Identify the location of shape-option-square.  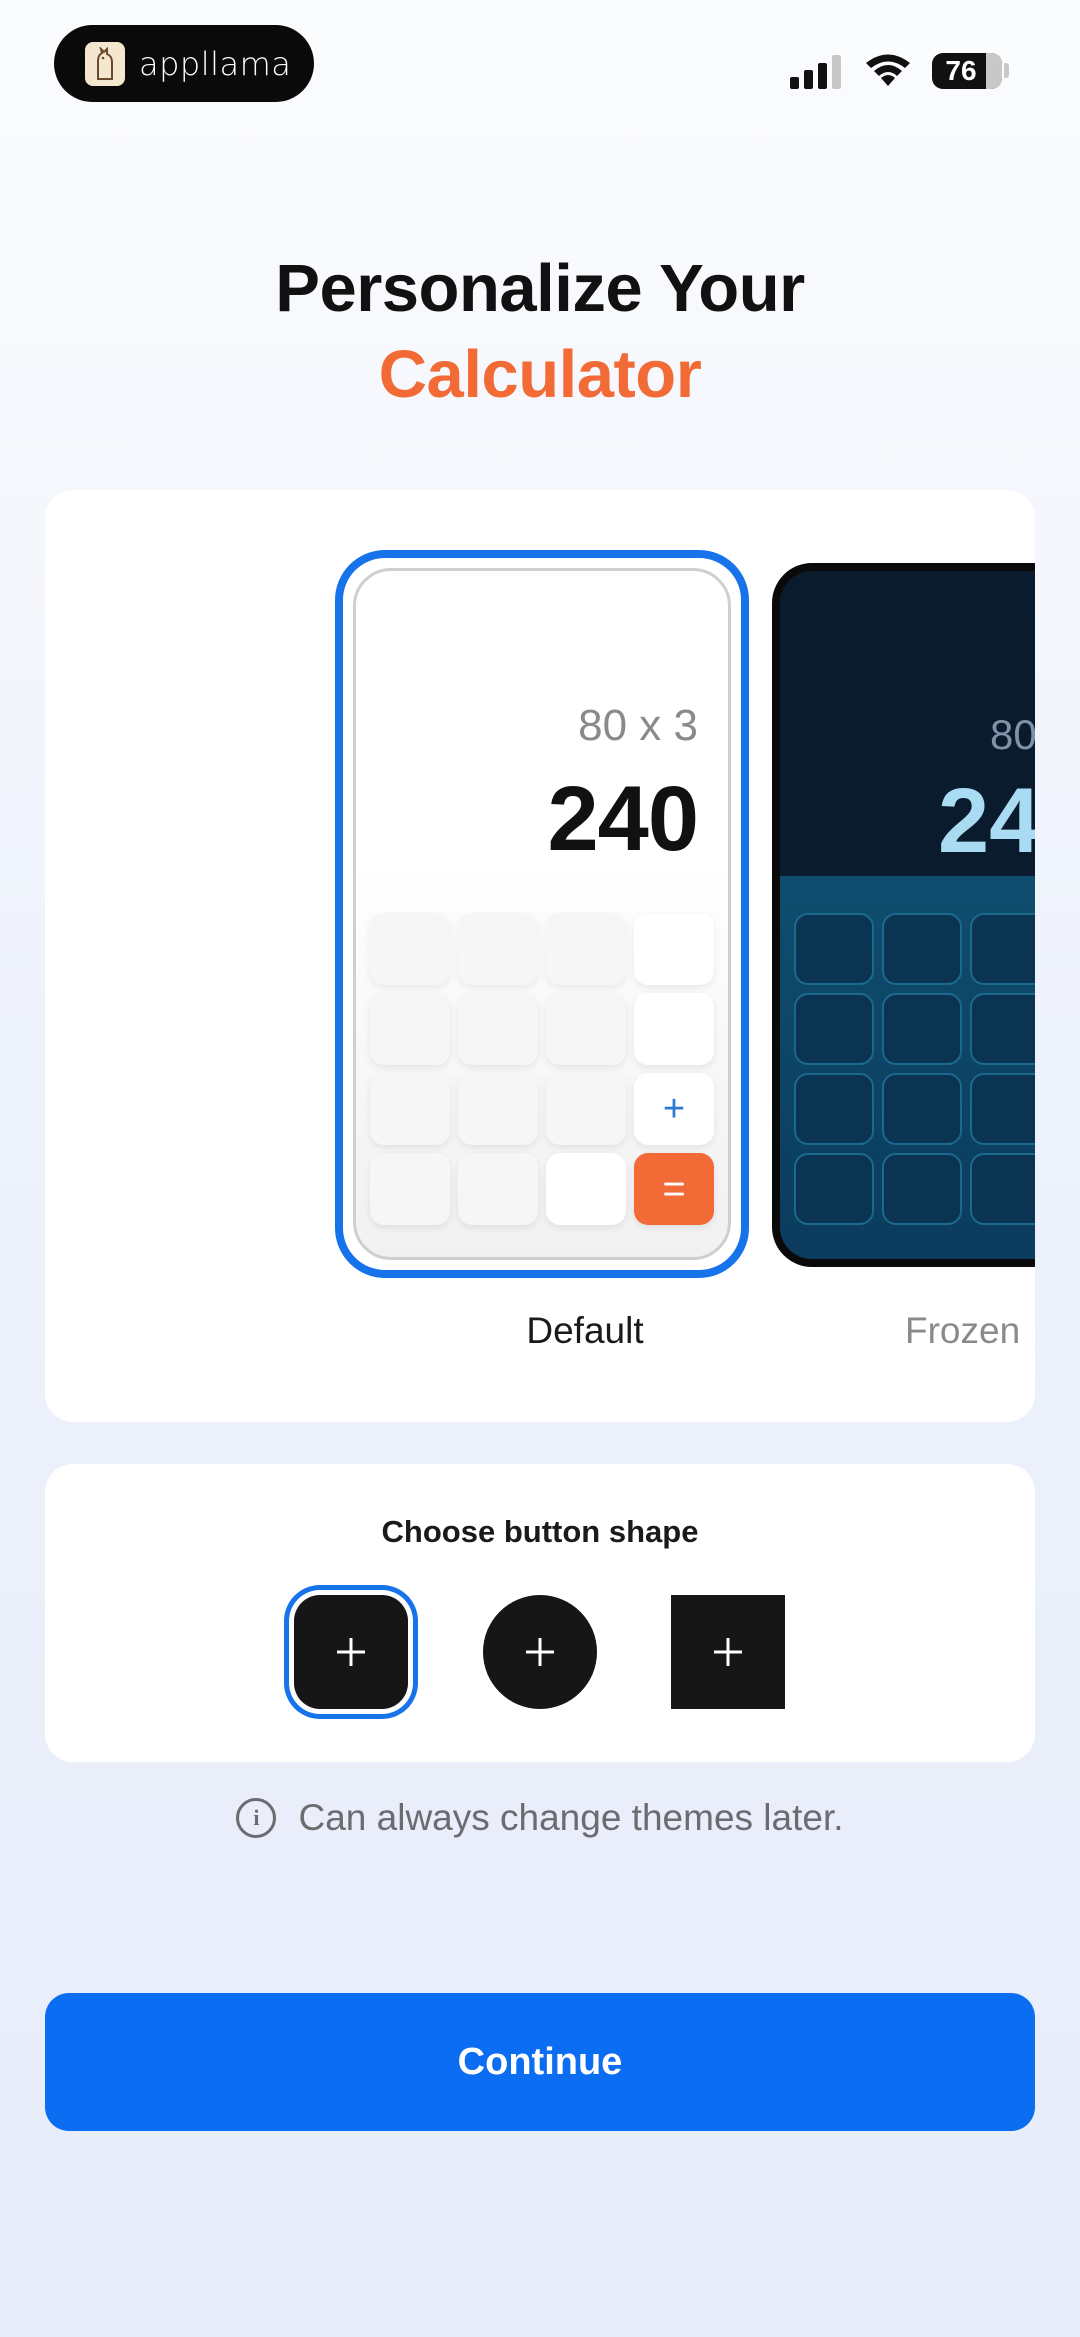
(728, 1652).